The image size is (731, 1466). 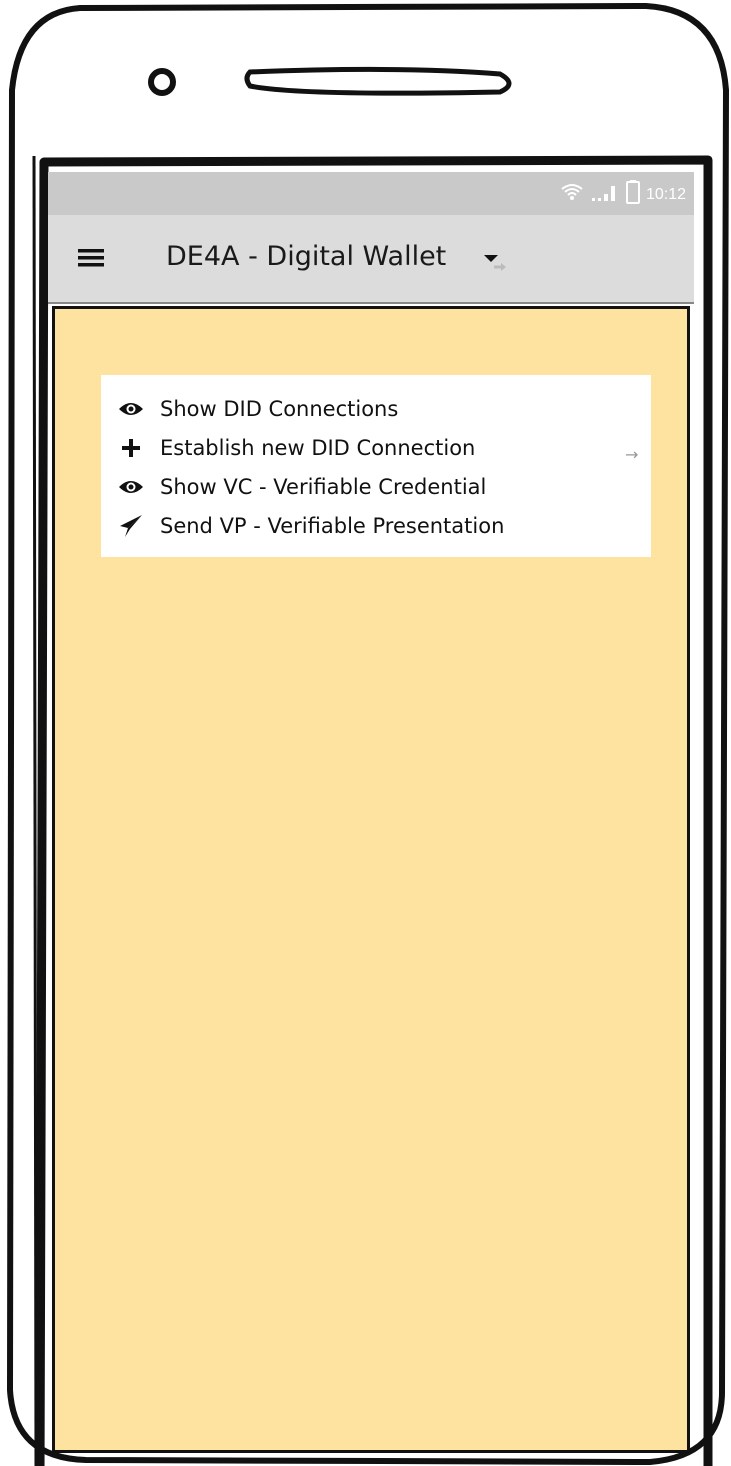 I want to click on app-title: DE4A - Digital Wallet, so click(x=306, y=256).